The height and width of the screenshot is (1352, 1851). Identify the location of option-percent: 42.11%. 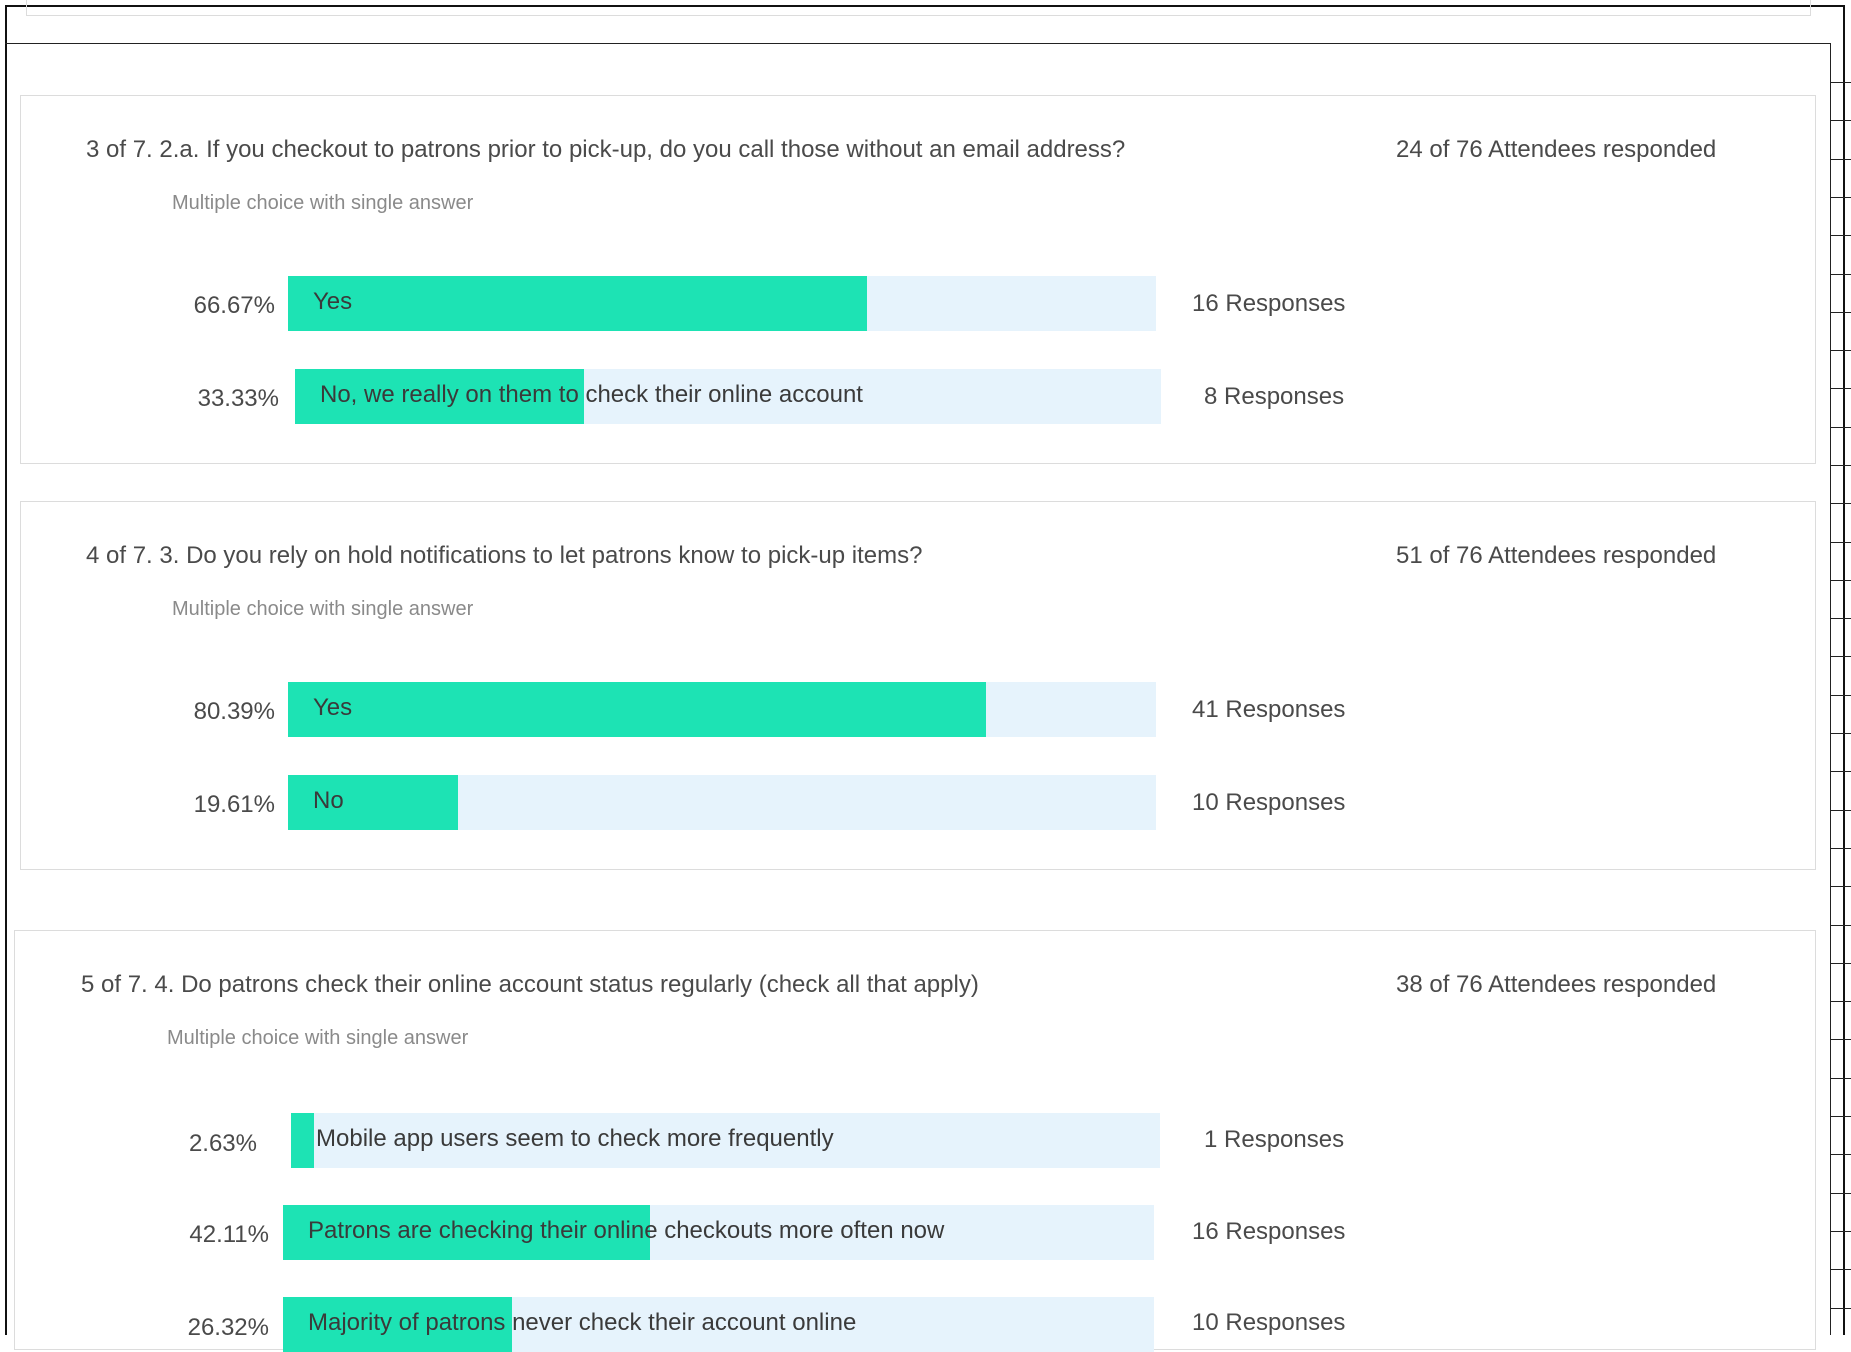
(229, 1234).